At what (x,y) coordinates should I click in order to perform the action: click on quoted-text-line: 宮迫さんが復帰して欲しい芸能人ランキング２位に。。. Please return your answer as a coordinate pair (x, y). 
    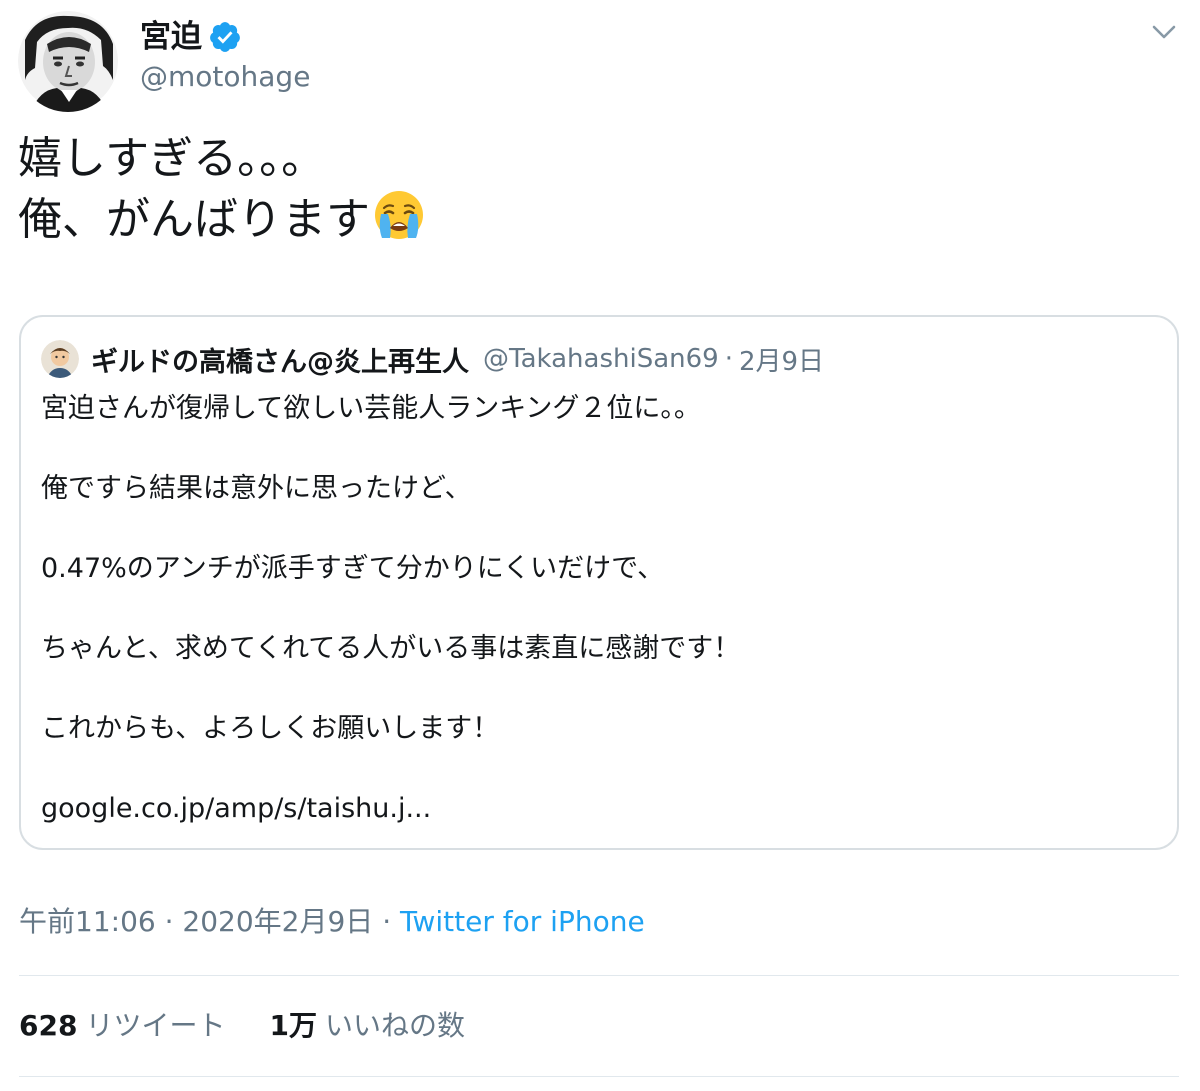
    Looking at the image, I should click on (371, 408).